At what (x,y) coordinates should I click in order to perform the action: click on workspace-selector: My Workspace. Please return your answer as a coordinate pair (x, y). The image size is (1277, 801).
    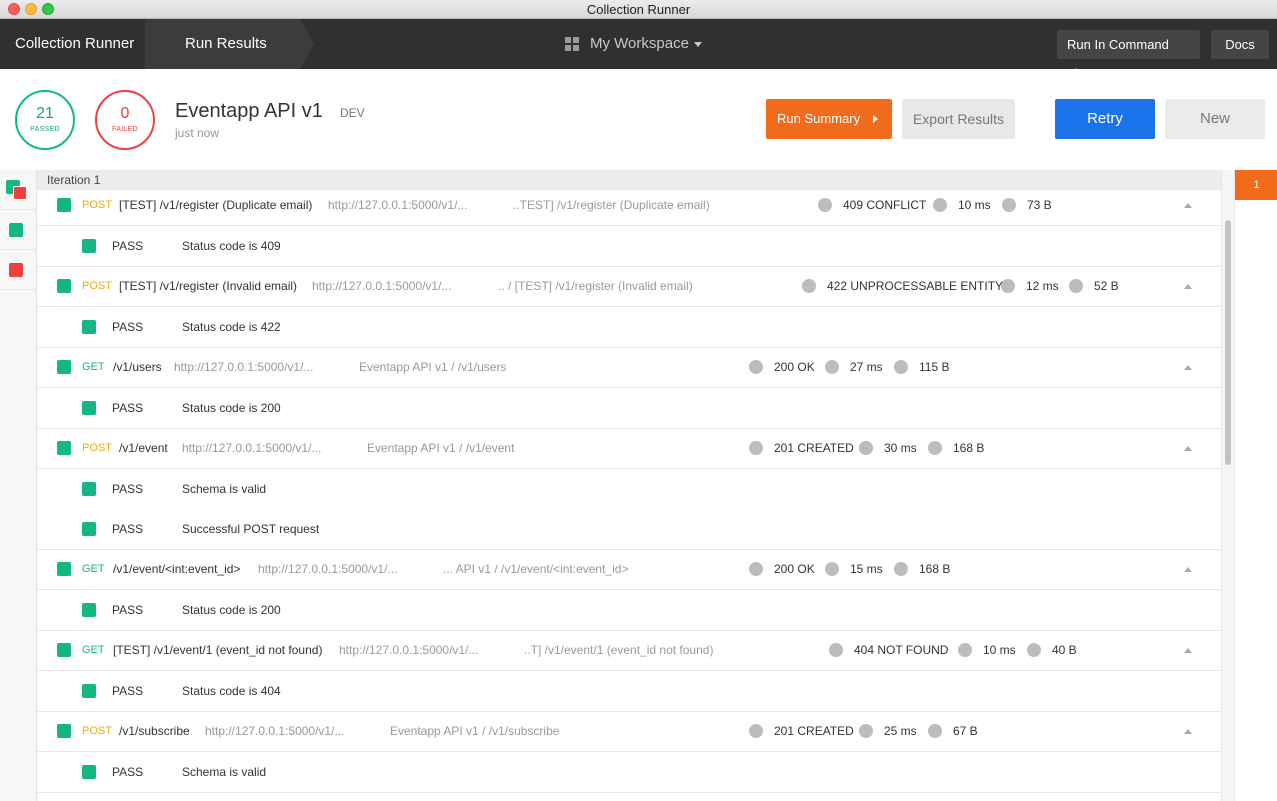
    Looking at the image, I should click on (639, 44).